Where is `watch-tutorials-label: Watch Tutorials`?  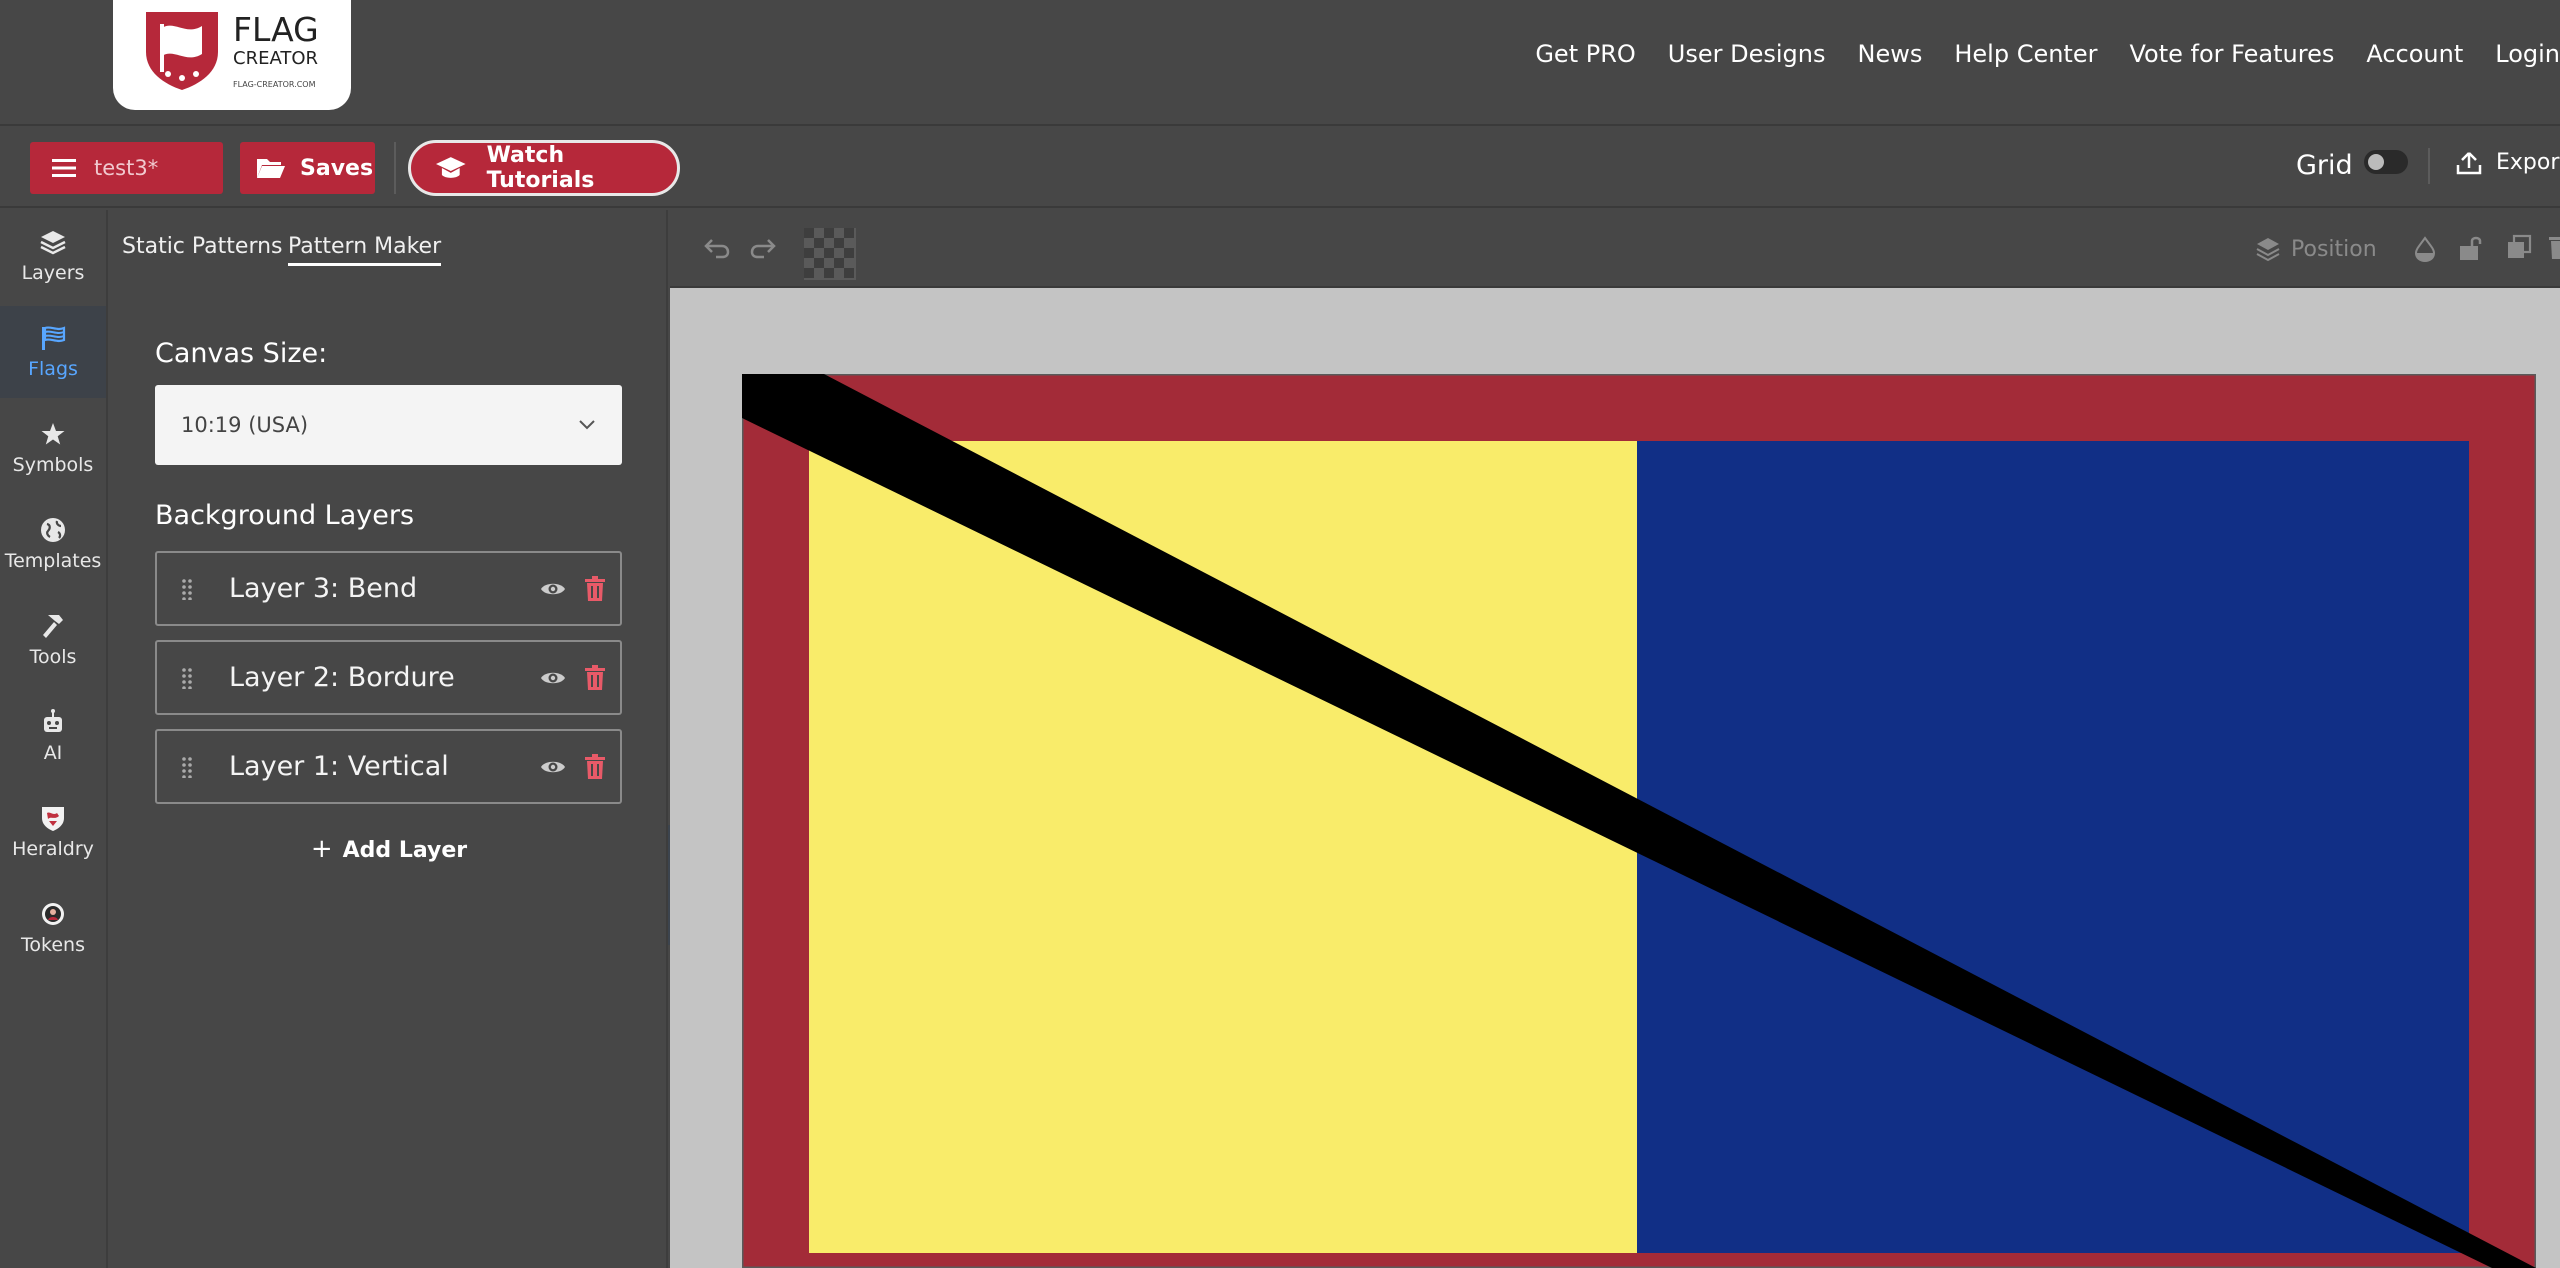 watch-tutorials-label: Watch Tutorials is located at coordinates (540, 168).